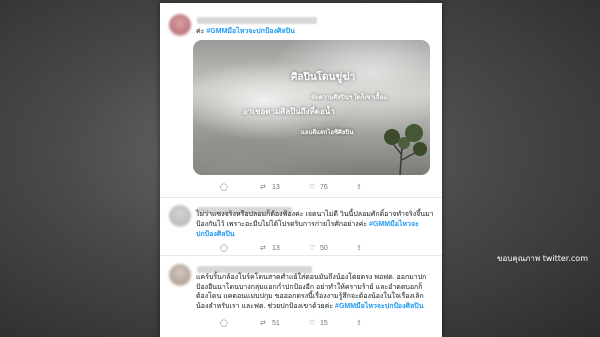  What do you see at coordinates (289, 111) in the screenshot?
I see `overlay-caption-2: อาเชอดามศิลปินถึงที่ดอน้ำ` at bounding box center [289, 111].